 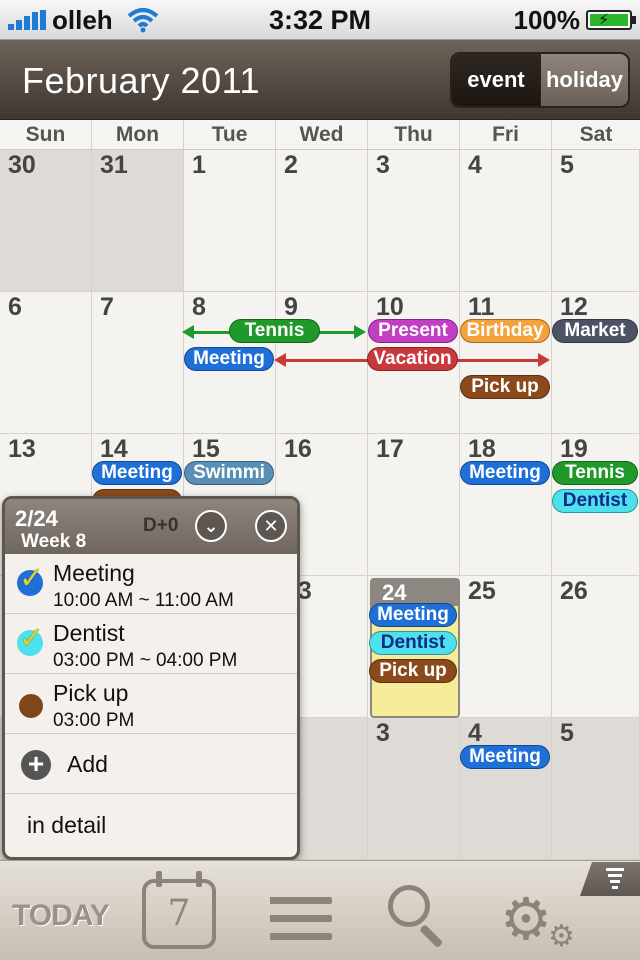 I want to click on event-present-10: Present, so click(x=413, y=331).